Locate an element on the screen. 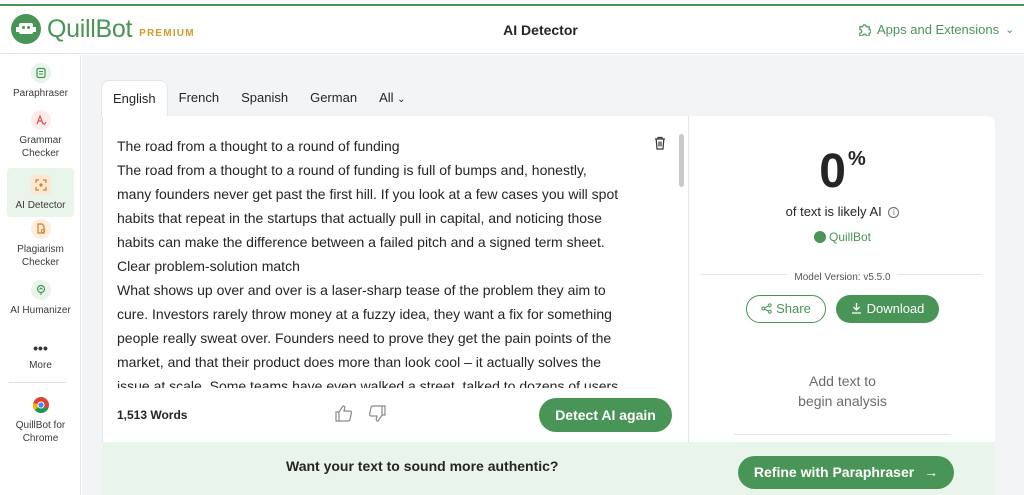 The image size is (1024, 495). tab-all-languages: All ⌄ is located at coordinates (392, 98).